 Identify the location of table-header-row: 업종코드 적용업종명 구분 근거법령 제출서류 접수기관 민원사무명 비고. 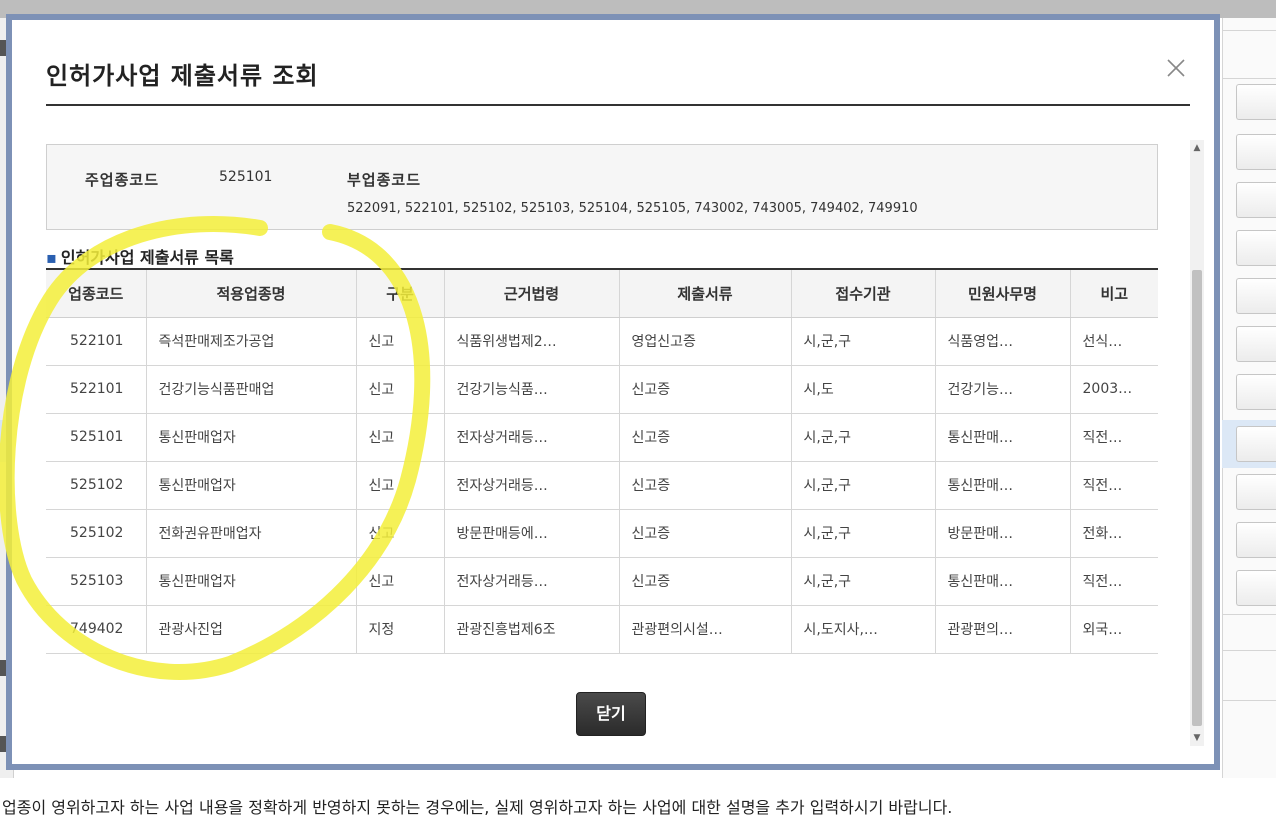
(602, 293).